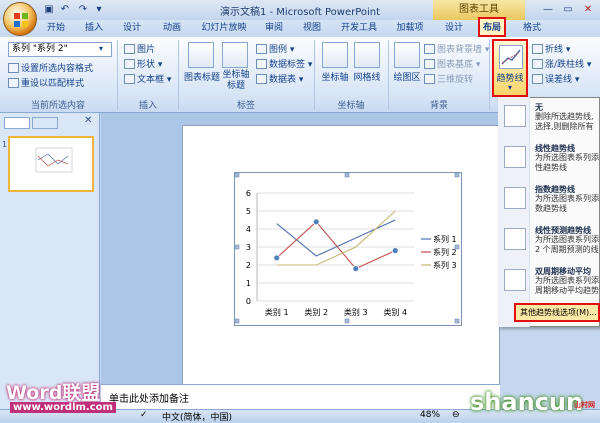 This screenshot has height=423, width=600. I want to click on group-divider, so click(489, 75).